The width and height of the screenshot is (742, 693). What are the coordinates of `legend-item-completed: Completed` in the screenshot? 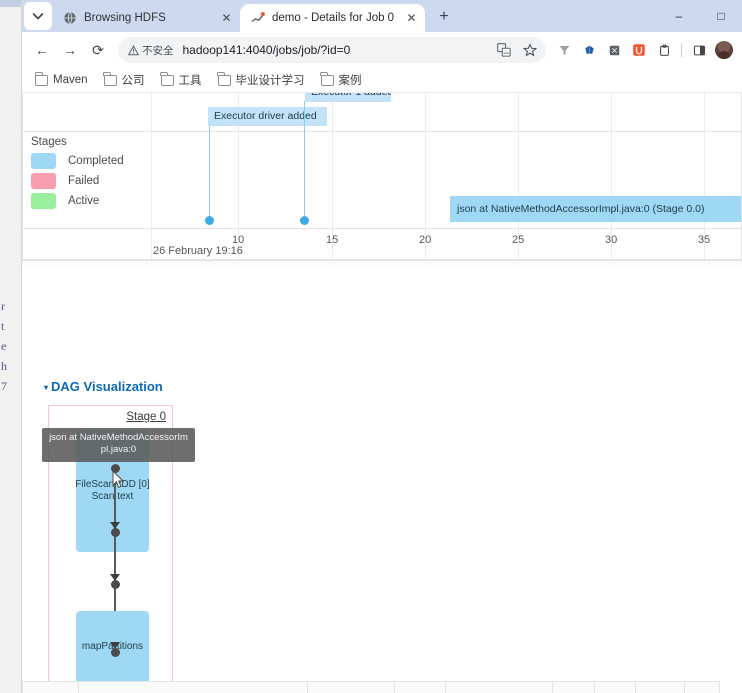 It's located at (77, 161).